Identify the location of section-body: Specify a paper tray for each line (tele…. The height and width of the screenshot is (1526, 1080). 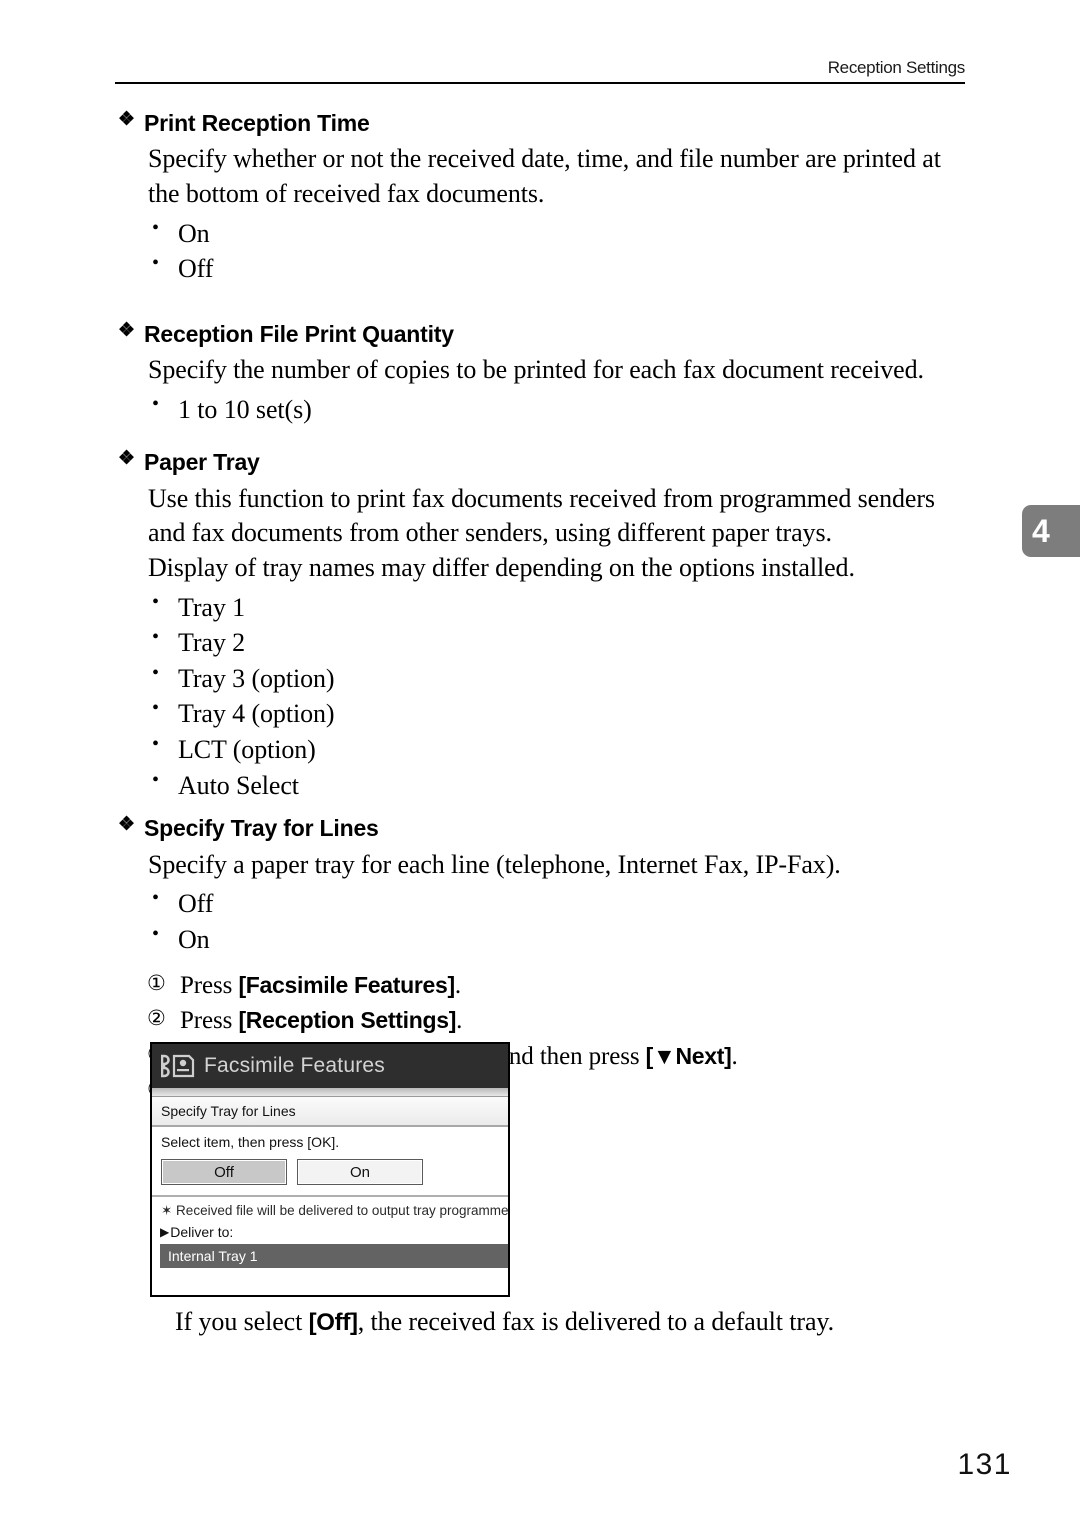
(494, 864).